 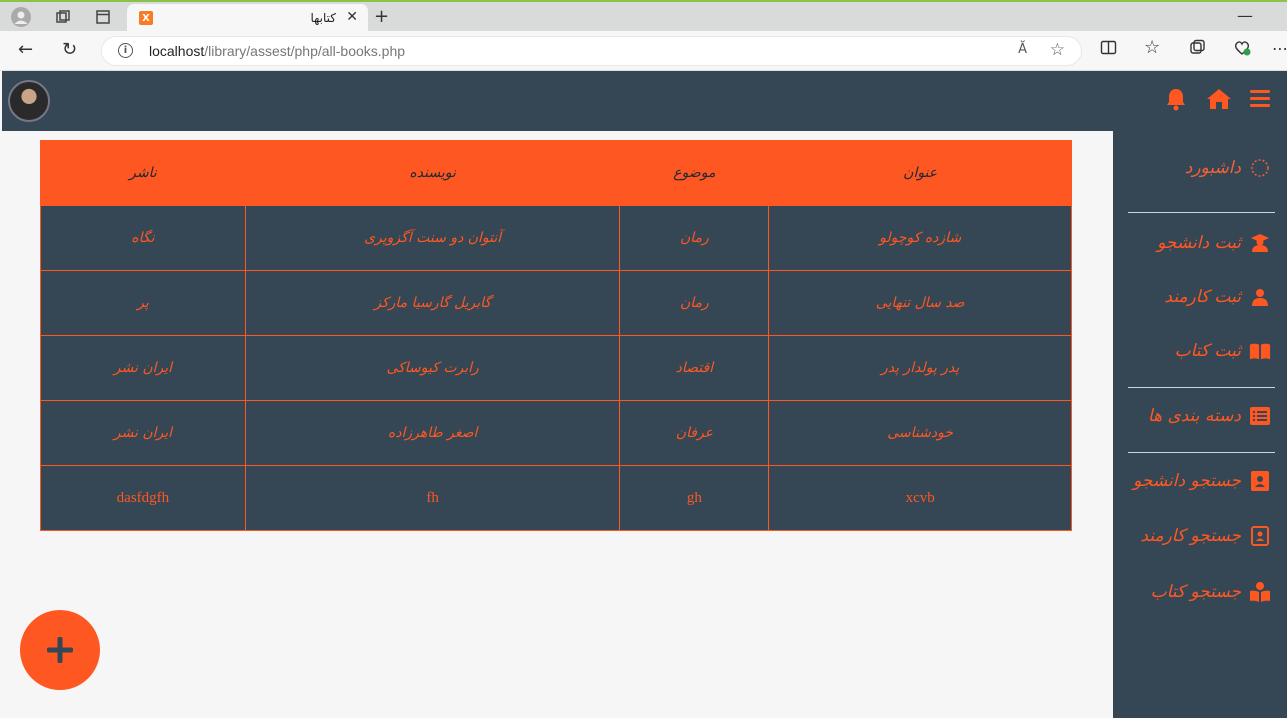 What do you see at coordinates (1207, 351) in the screenshot?
I see `sidebar-item-label: ثبت کتاب` at bounding box center [1207, 351].